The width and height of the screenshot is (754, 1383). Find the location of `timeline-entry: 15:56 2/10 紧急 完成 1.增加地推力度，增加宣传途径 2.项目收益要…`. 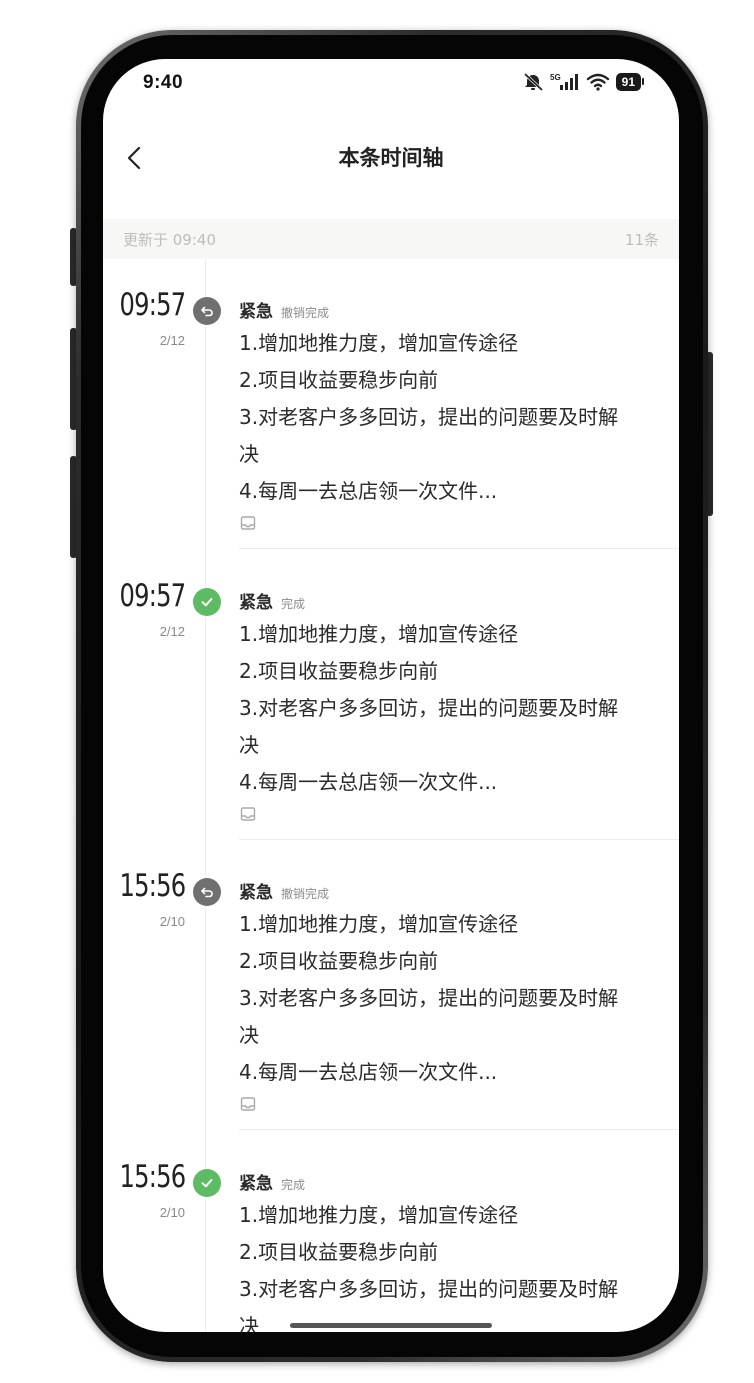

timeline-entry: 15:56 2/10 紧急 完成 1.增加地推力度，增加宣传途径 2.项目收益要… is located at coordinates (391, 1231).